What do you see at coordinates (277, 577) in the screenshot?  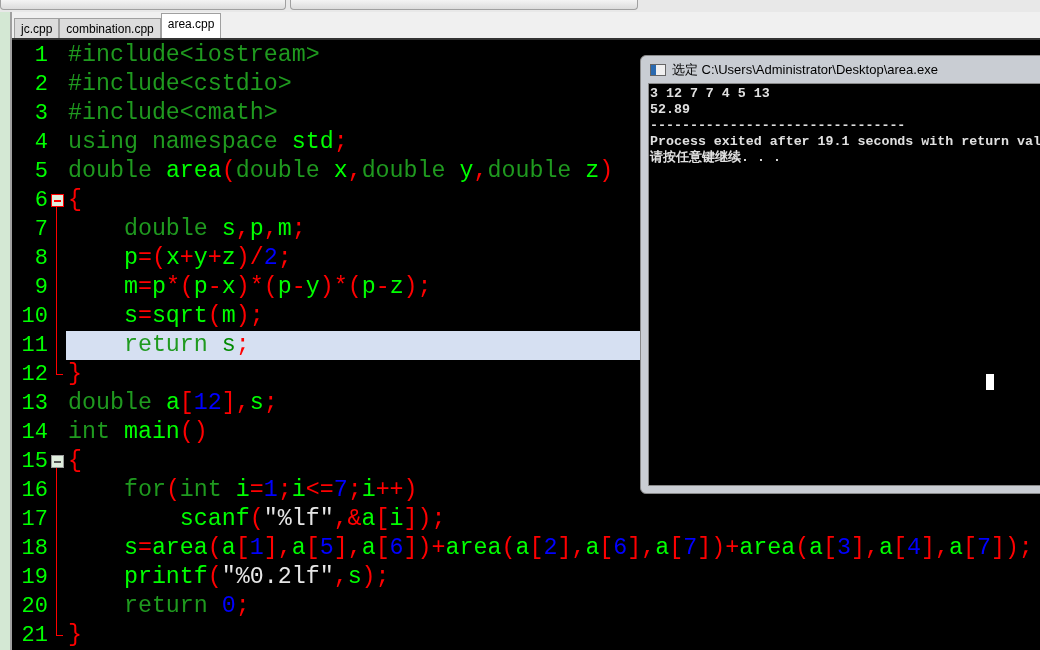 I see `code-token: "%0.2lf"` at bounding box center [277, 577].